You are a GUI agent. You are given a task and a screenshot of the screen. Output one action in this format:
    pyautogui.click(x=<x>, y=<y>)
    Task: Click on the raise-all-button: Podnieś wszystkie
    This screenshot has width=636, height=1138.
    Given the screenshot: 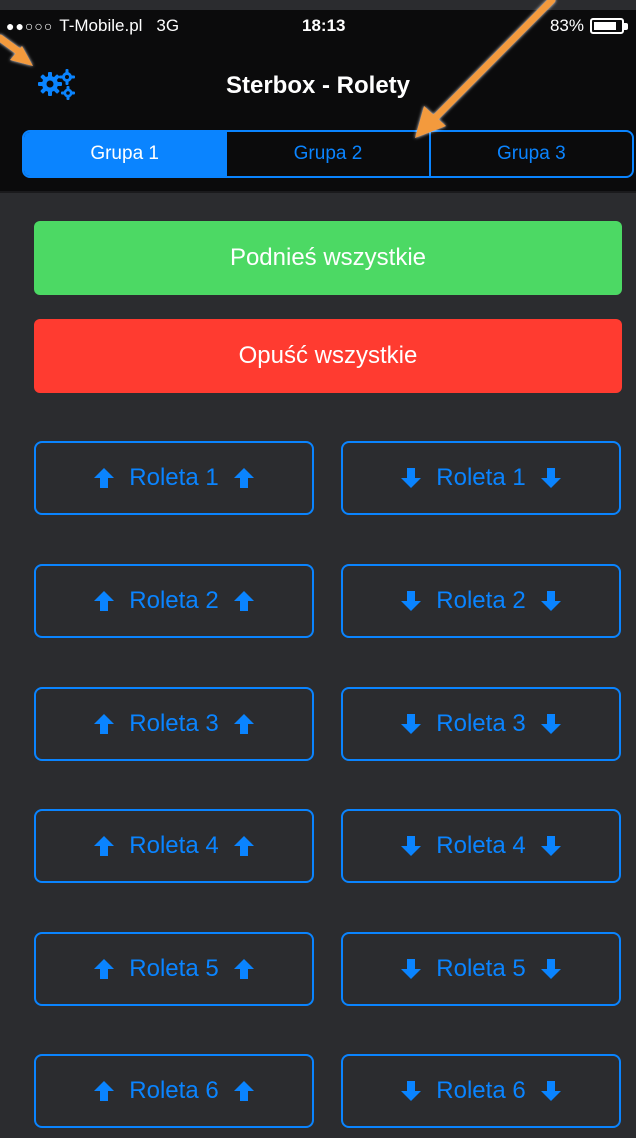 What is the action you would take?
    pyautogui.click(x=328, y=258)
    